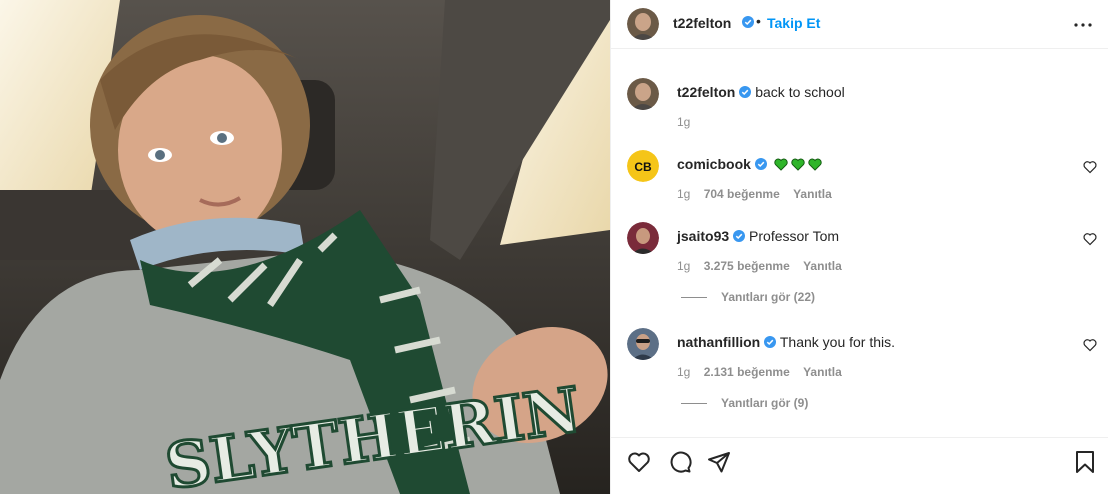  I want to click on caption-meta: 1g, so click(688, 122).